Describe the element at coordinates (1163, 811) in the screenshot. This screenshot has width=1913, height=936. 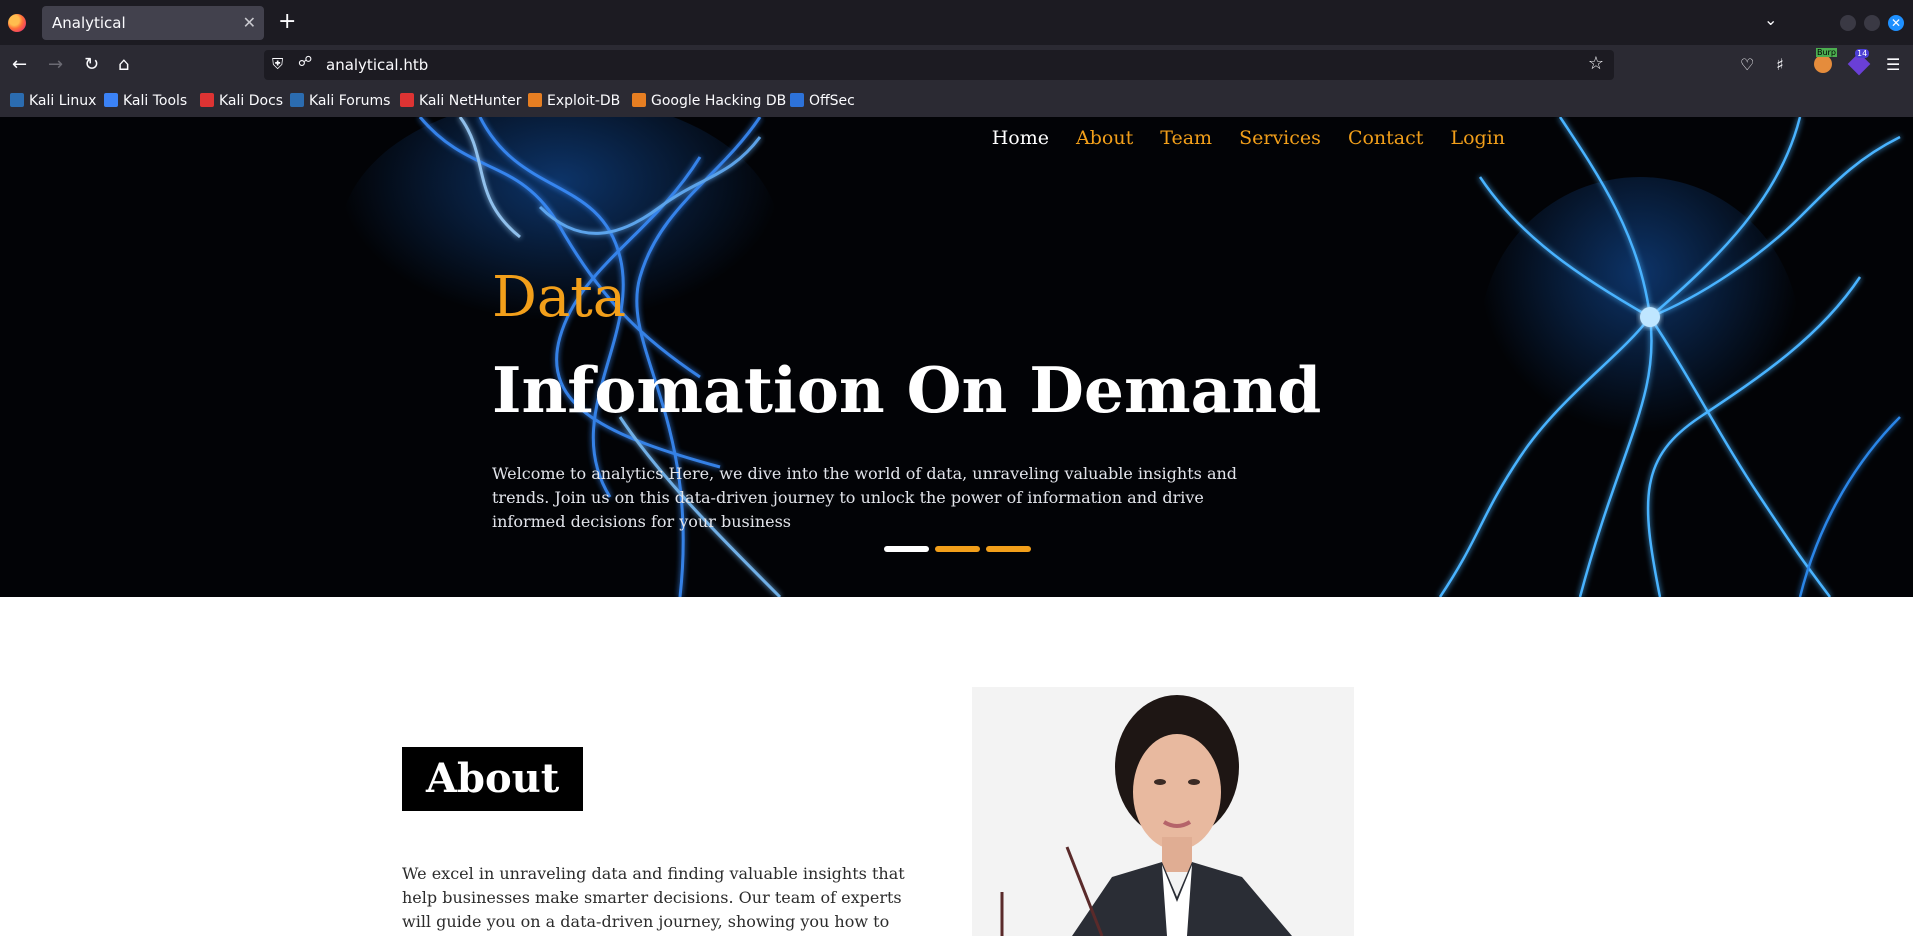
I see `about-photo` at that location.